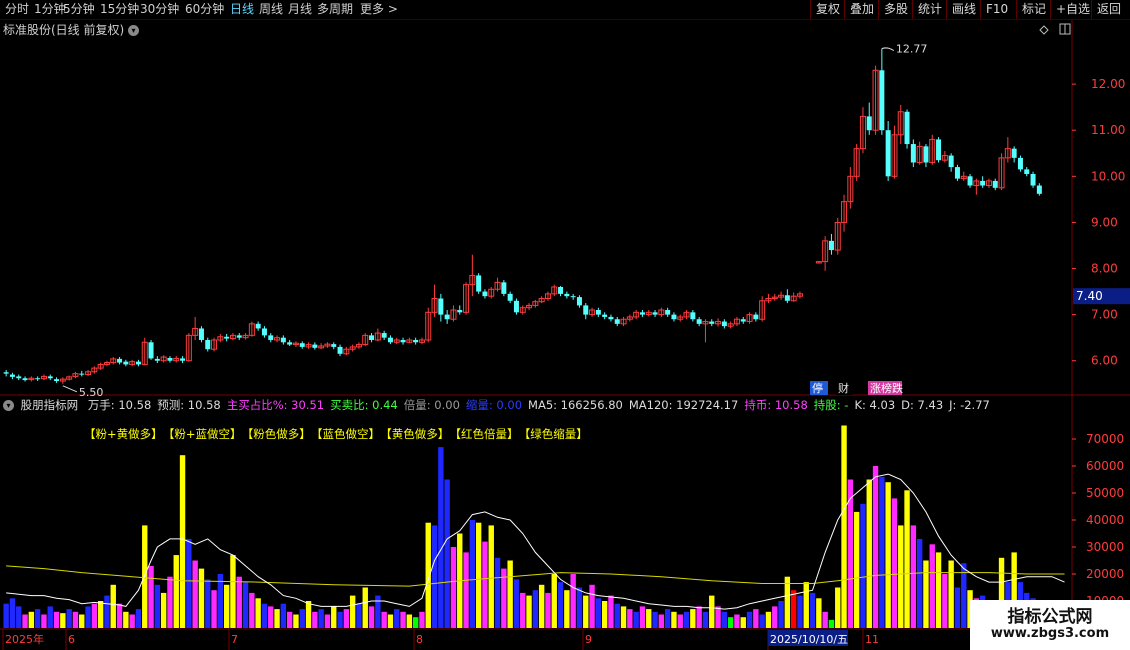 This screenshot has height=650, width=1130. I want to click on price-tick-label: 10.00, so click(1108, 176).